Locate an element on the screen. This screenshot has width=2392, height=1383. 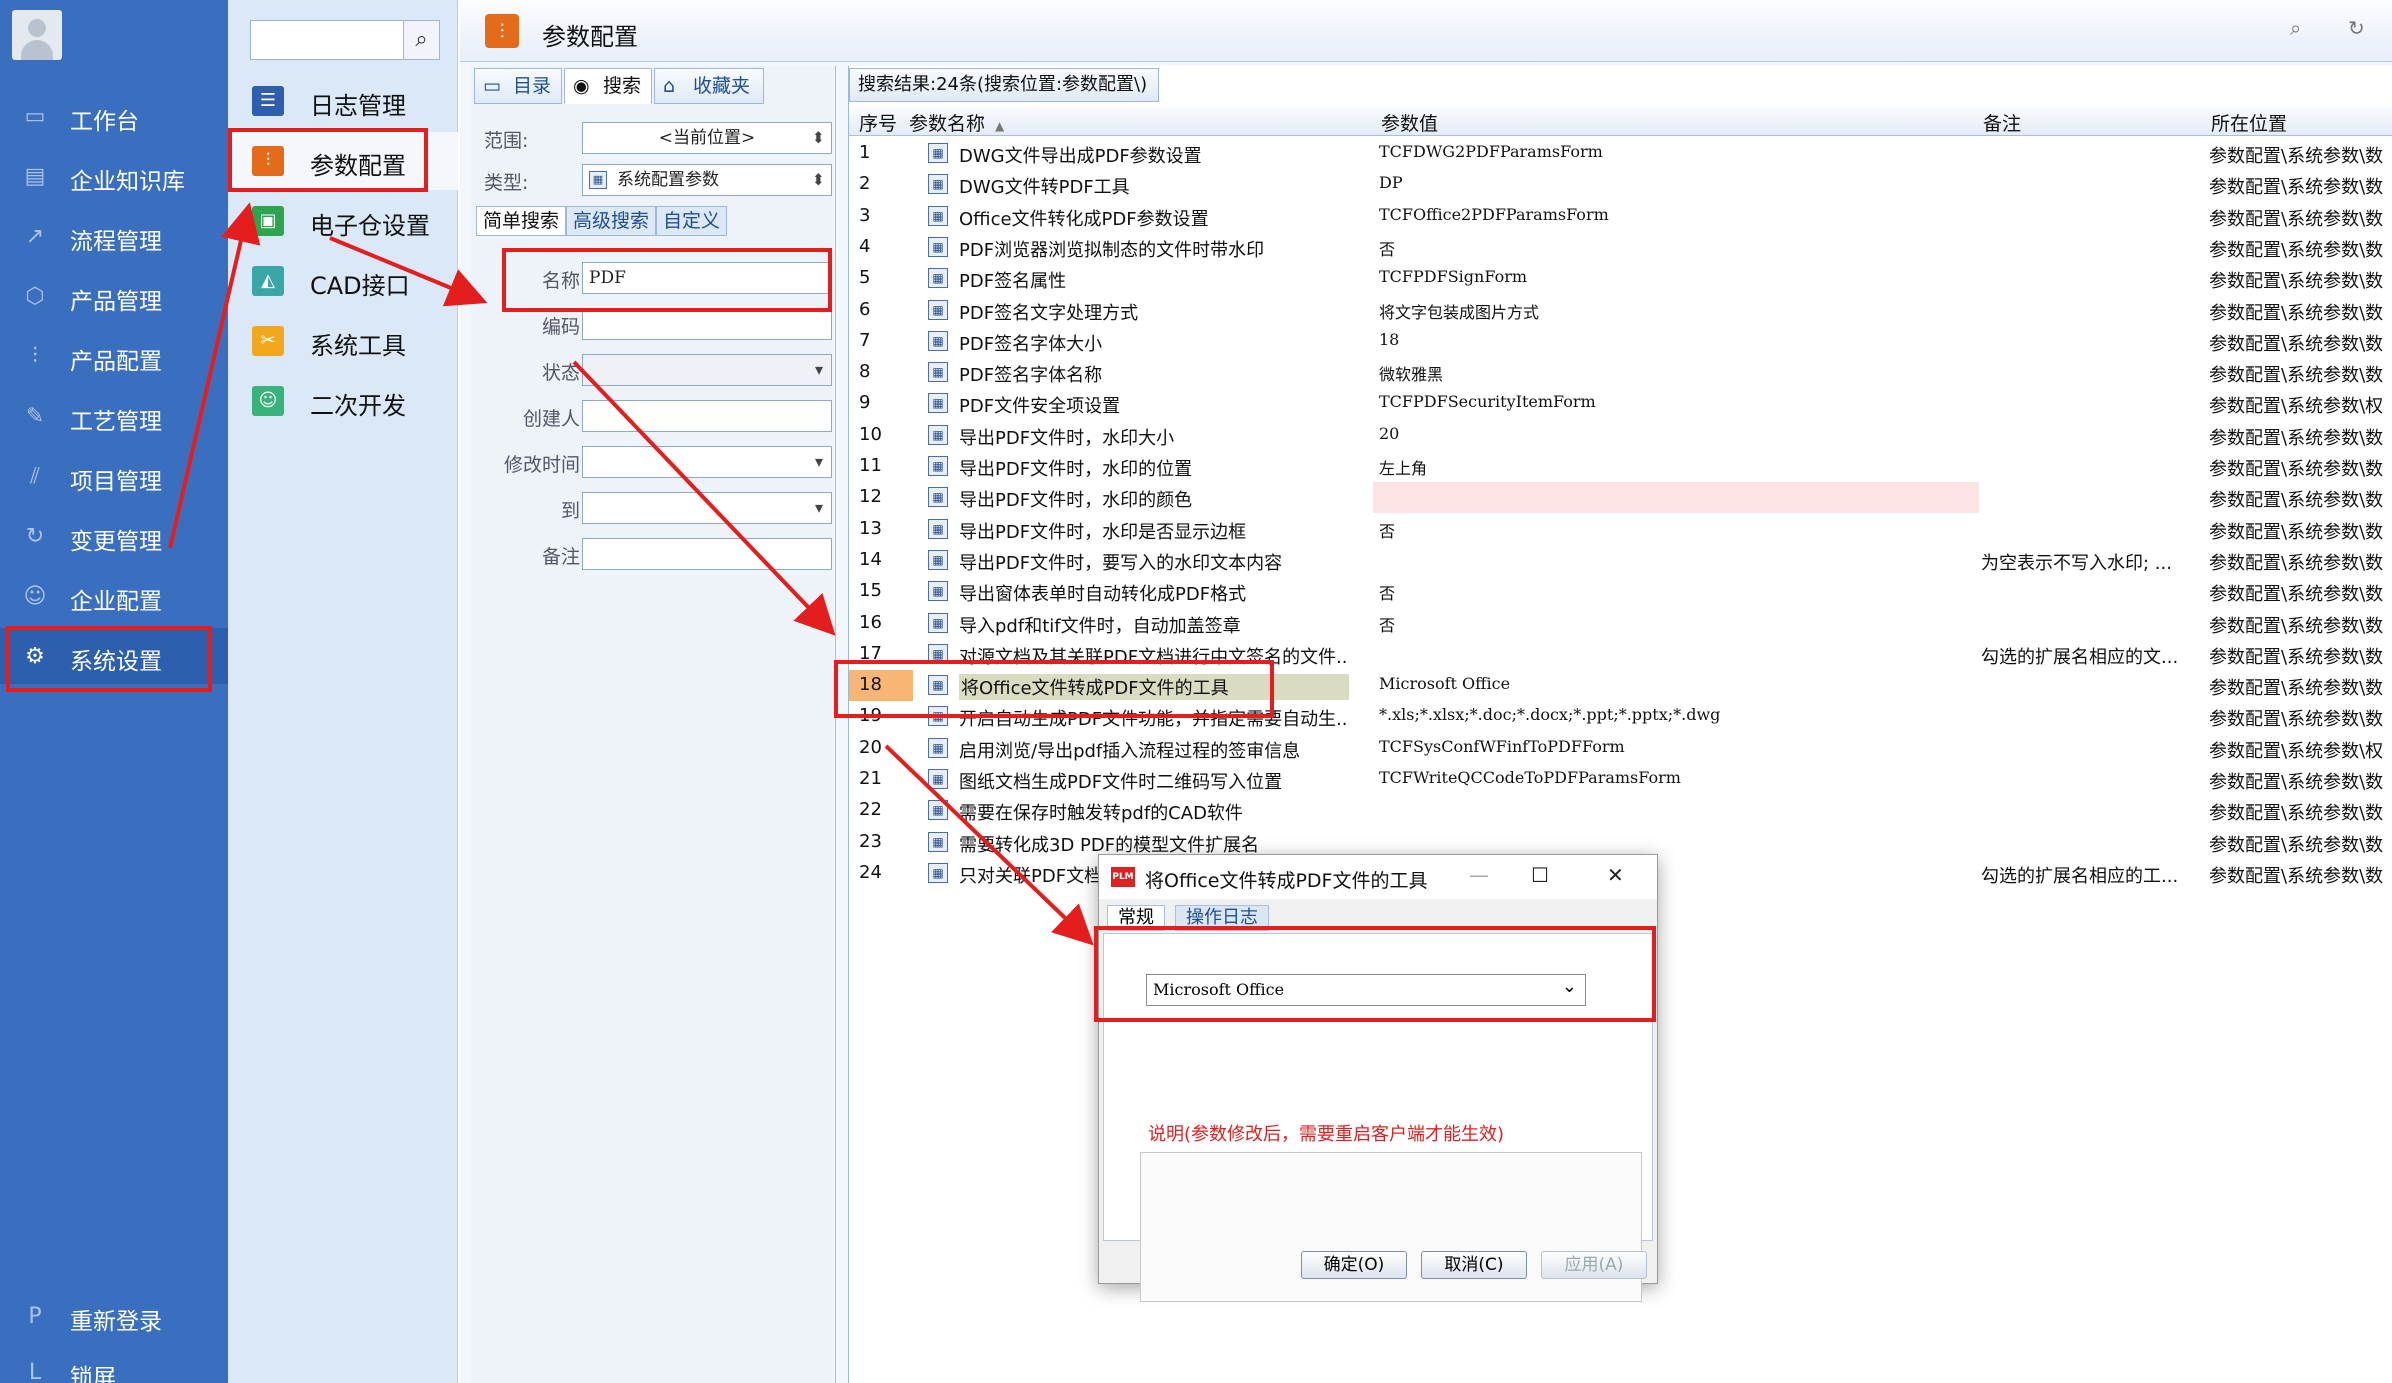
nav-item-process: ✎ 工艺管理 is located at coordinates (114, 416).